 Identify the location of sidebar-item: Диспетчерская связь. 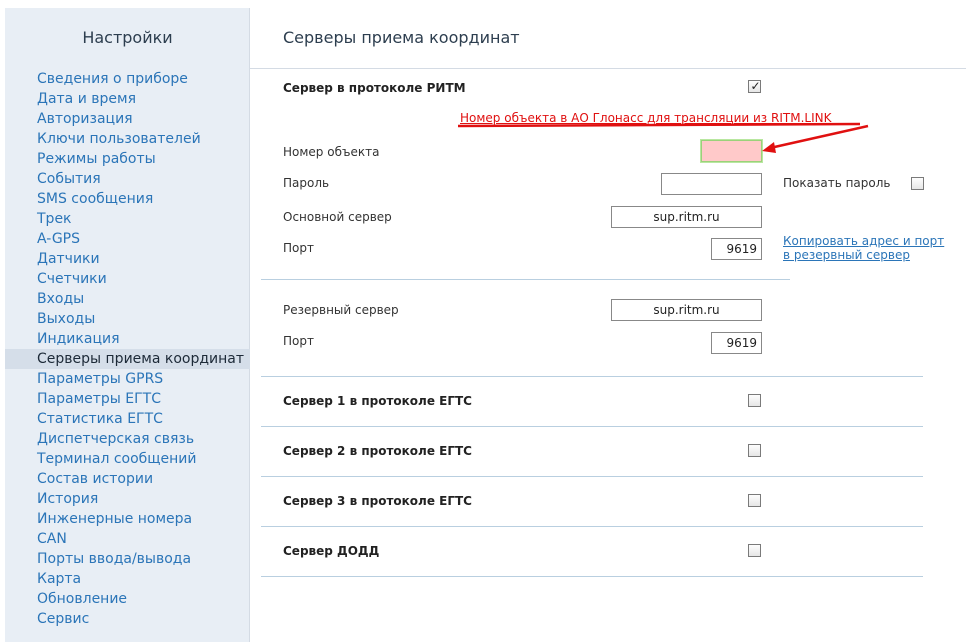
(127, 439).